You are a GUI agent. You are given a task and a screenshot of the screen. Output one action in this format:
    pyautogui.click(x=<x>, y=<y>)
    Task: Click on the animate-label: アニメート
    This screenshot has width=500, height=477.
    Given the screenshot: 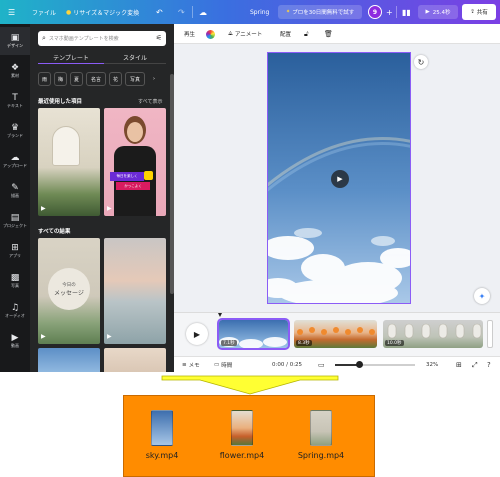 What is the action you would take?
    pyautogui.click(x=248, y=35)
    